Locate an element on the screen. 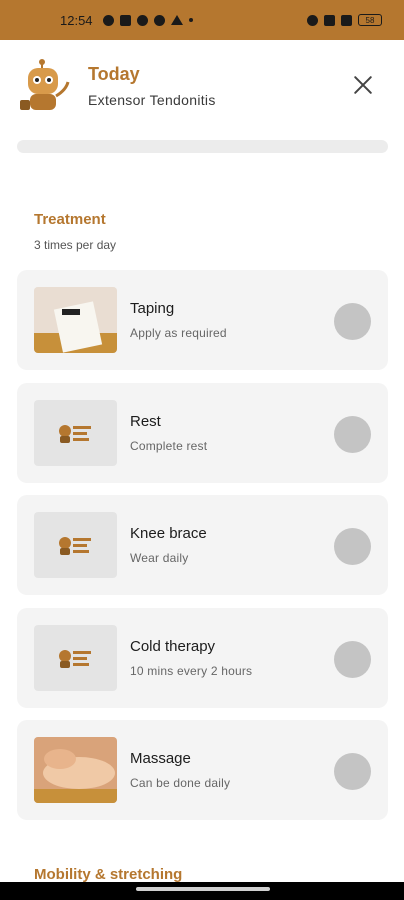 This screenshot has height=900, width=404. taping-photo-icon is located at coordinates (75, 320).